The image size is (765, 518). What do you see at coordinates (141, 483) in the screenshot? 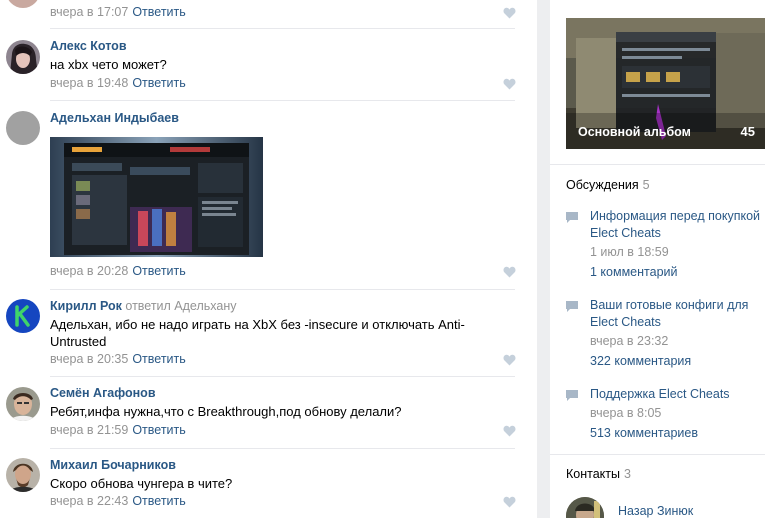
I see `comment-text: Скоро обнова чунгера в чите?` at bounding box center [141, 483].